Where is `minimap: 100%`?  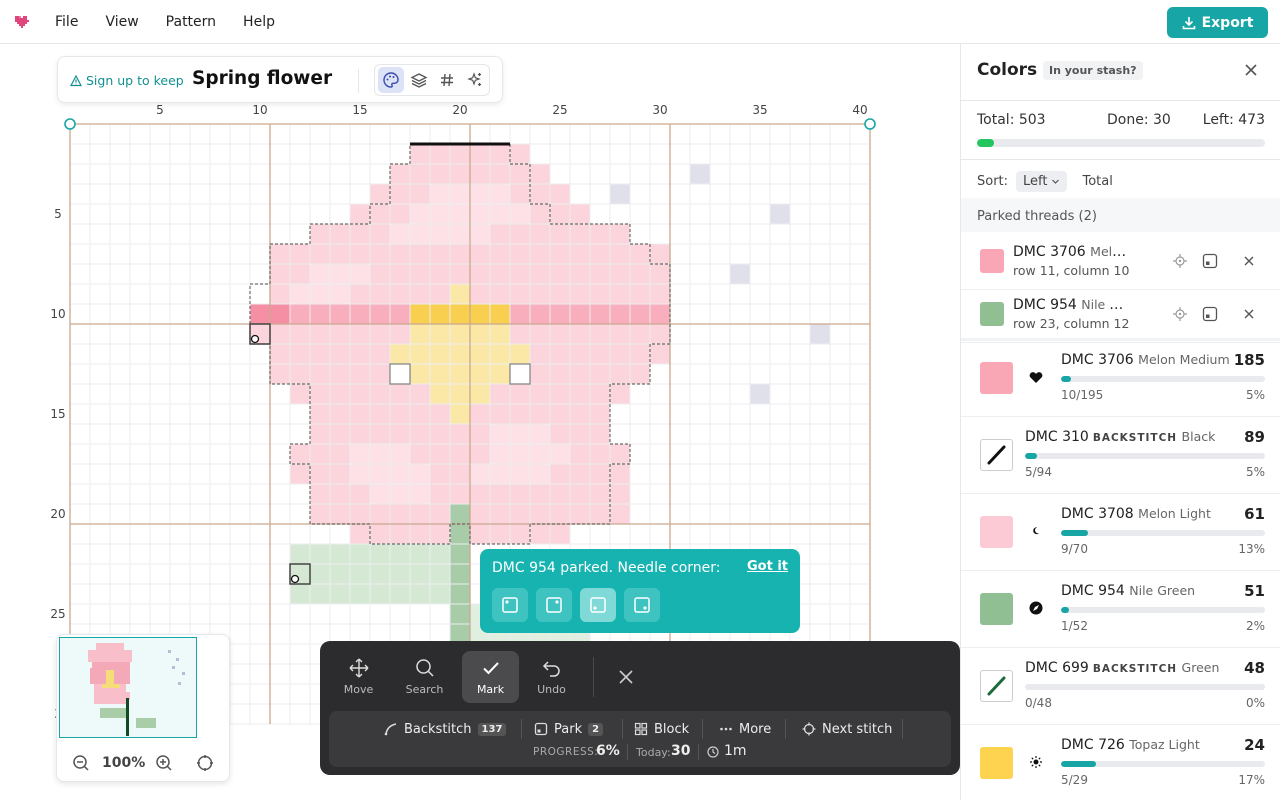
minimap: 100% is located at coordinates (143, 708).